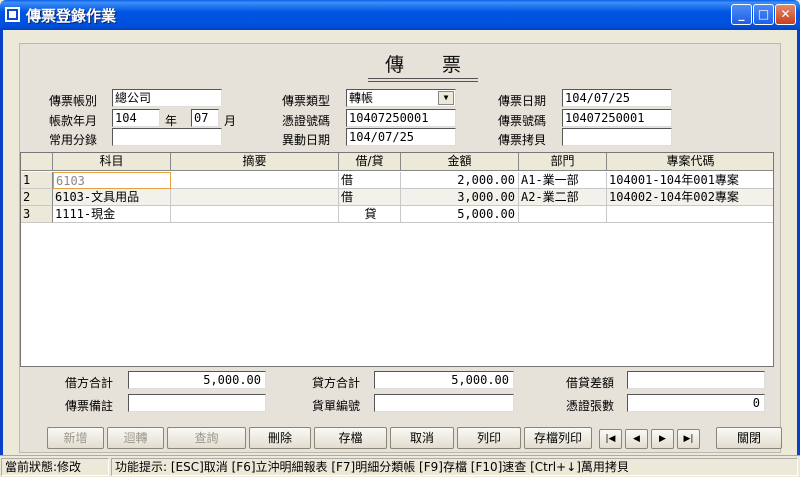 This screenshot has width=800, height=477. I want to click on project-cell: 104002-104年002專案, so click(690, 197).